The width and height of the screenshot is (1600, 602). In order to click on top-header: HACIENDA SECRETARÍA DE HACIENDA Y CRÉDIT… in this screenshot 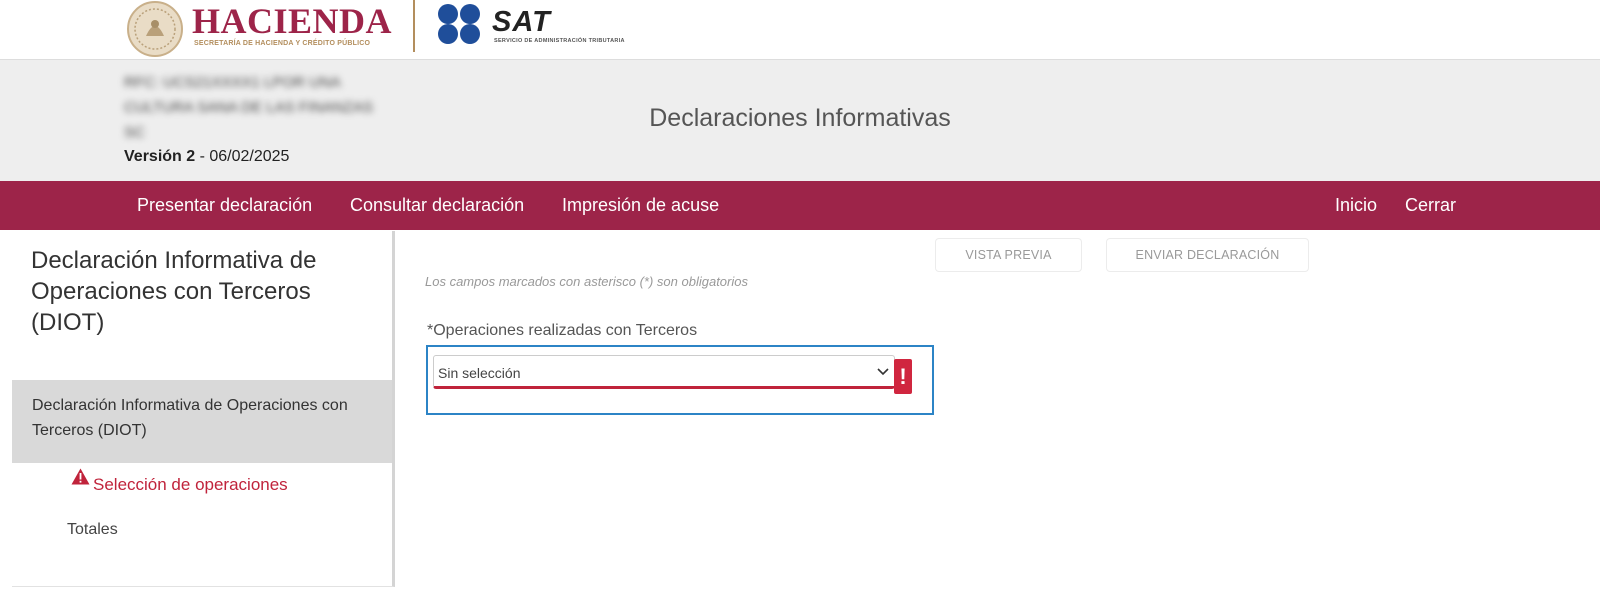, I will do `click(800, 30)`.